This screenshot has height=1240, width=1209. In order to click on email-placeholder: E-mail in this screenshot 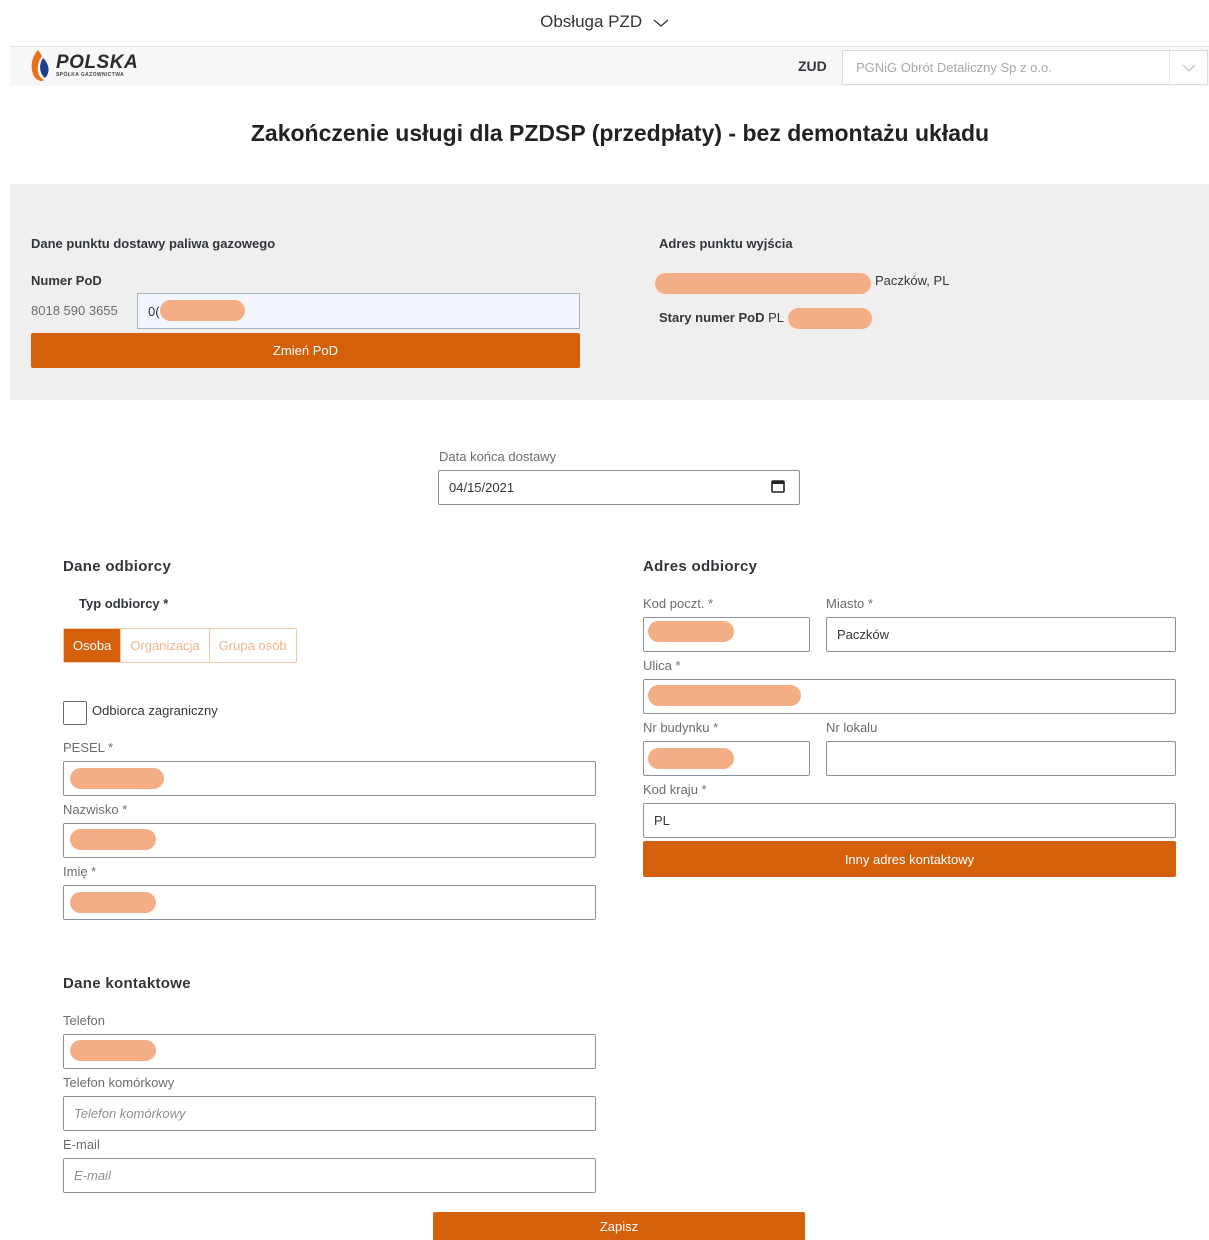, I will do `click(92, 1175)`.